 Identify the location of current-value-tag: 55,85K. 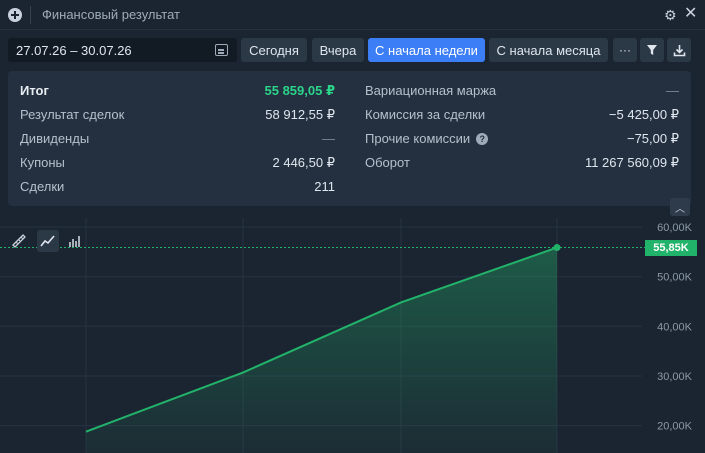
(671, 247).